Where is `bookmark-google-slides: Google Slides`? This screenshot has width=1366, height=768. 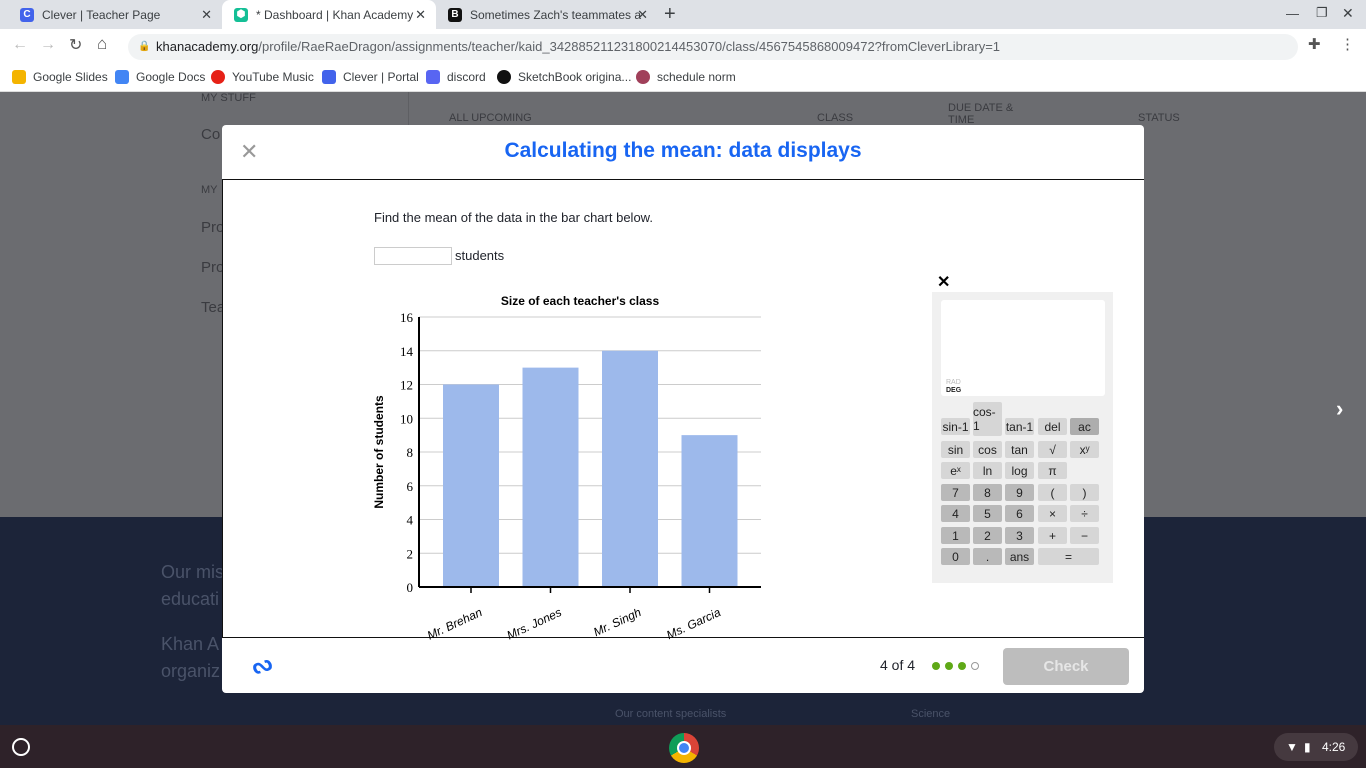
bookmark-google-slides: Google Slides is located at coordinates (60, 77).